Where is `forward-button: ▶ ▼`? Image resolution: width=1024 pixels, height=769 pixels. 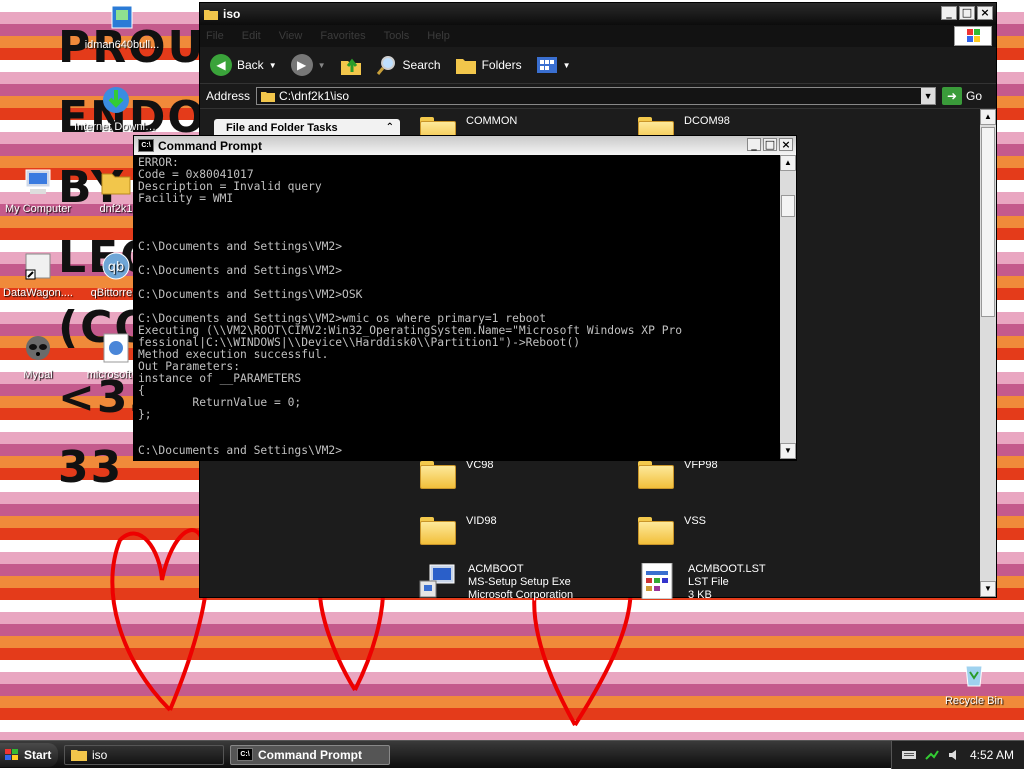
forward-button: ▶ ▼ is located at coordinates (308, 65).